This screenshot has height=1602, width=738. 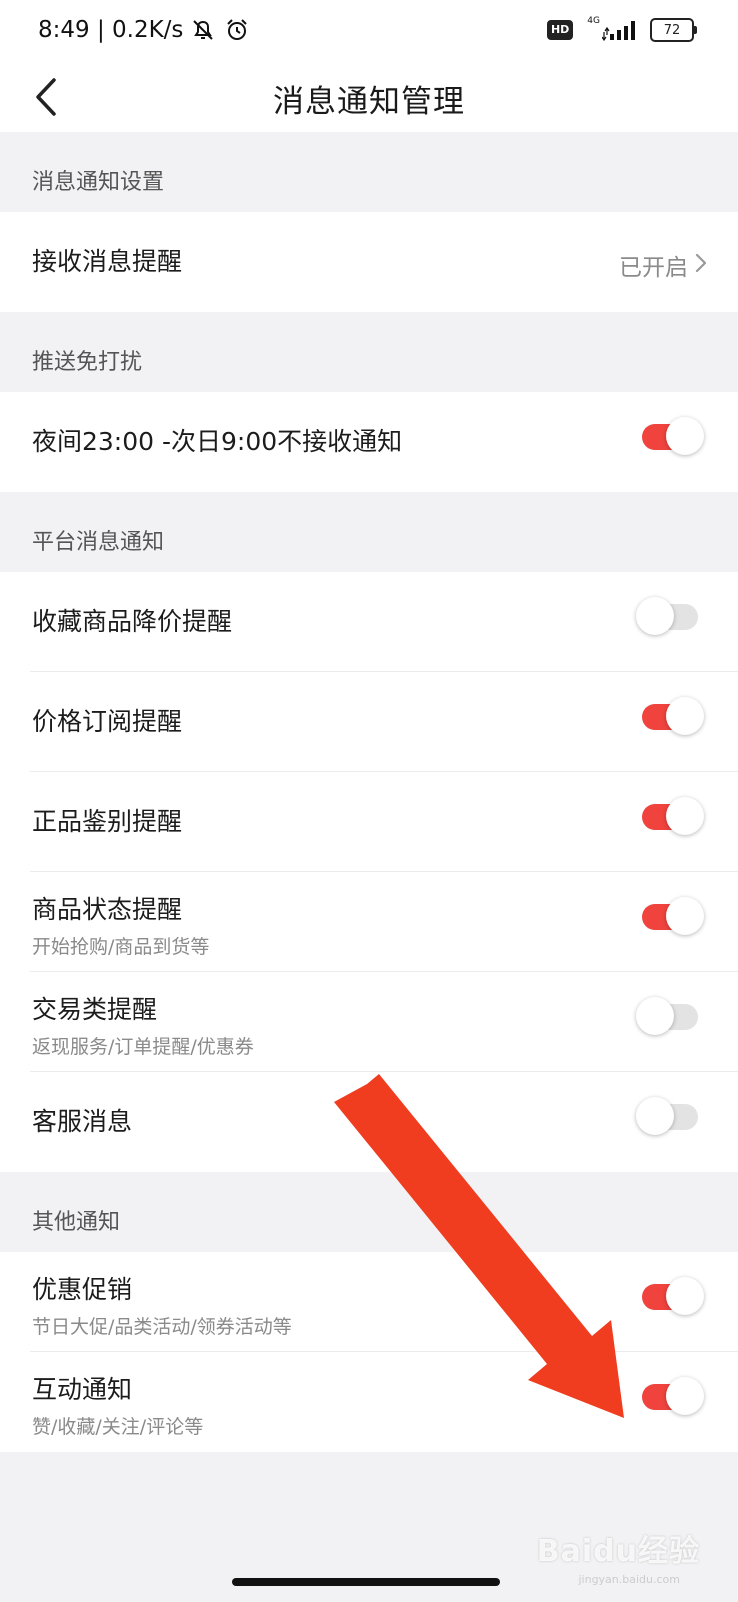 What do you see at coordinates (98, 182) in the screenshot?
I see `section-header-notification-settings: 消息通知设置` at bounding box center [98, 182].